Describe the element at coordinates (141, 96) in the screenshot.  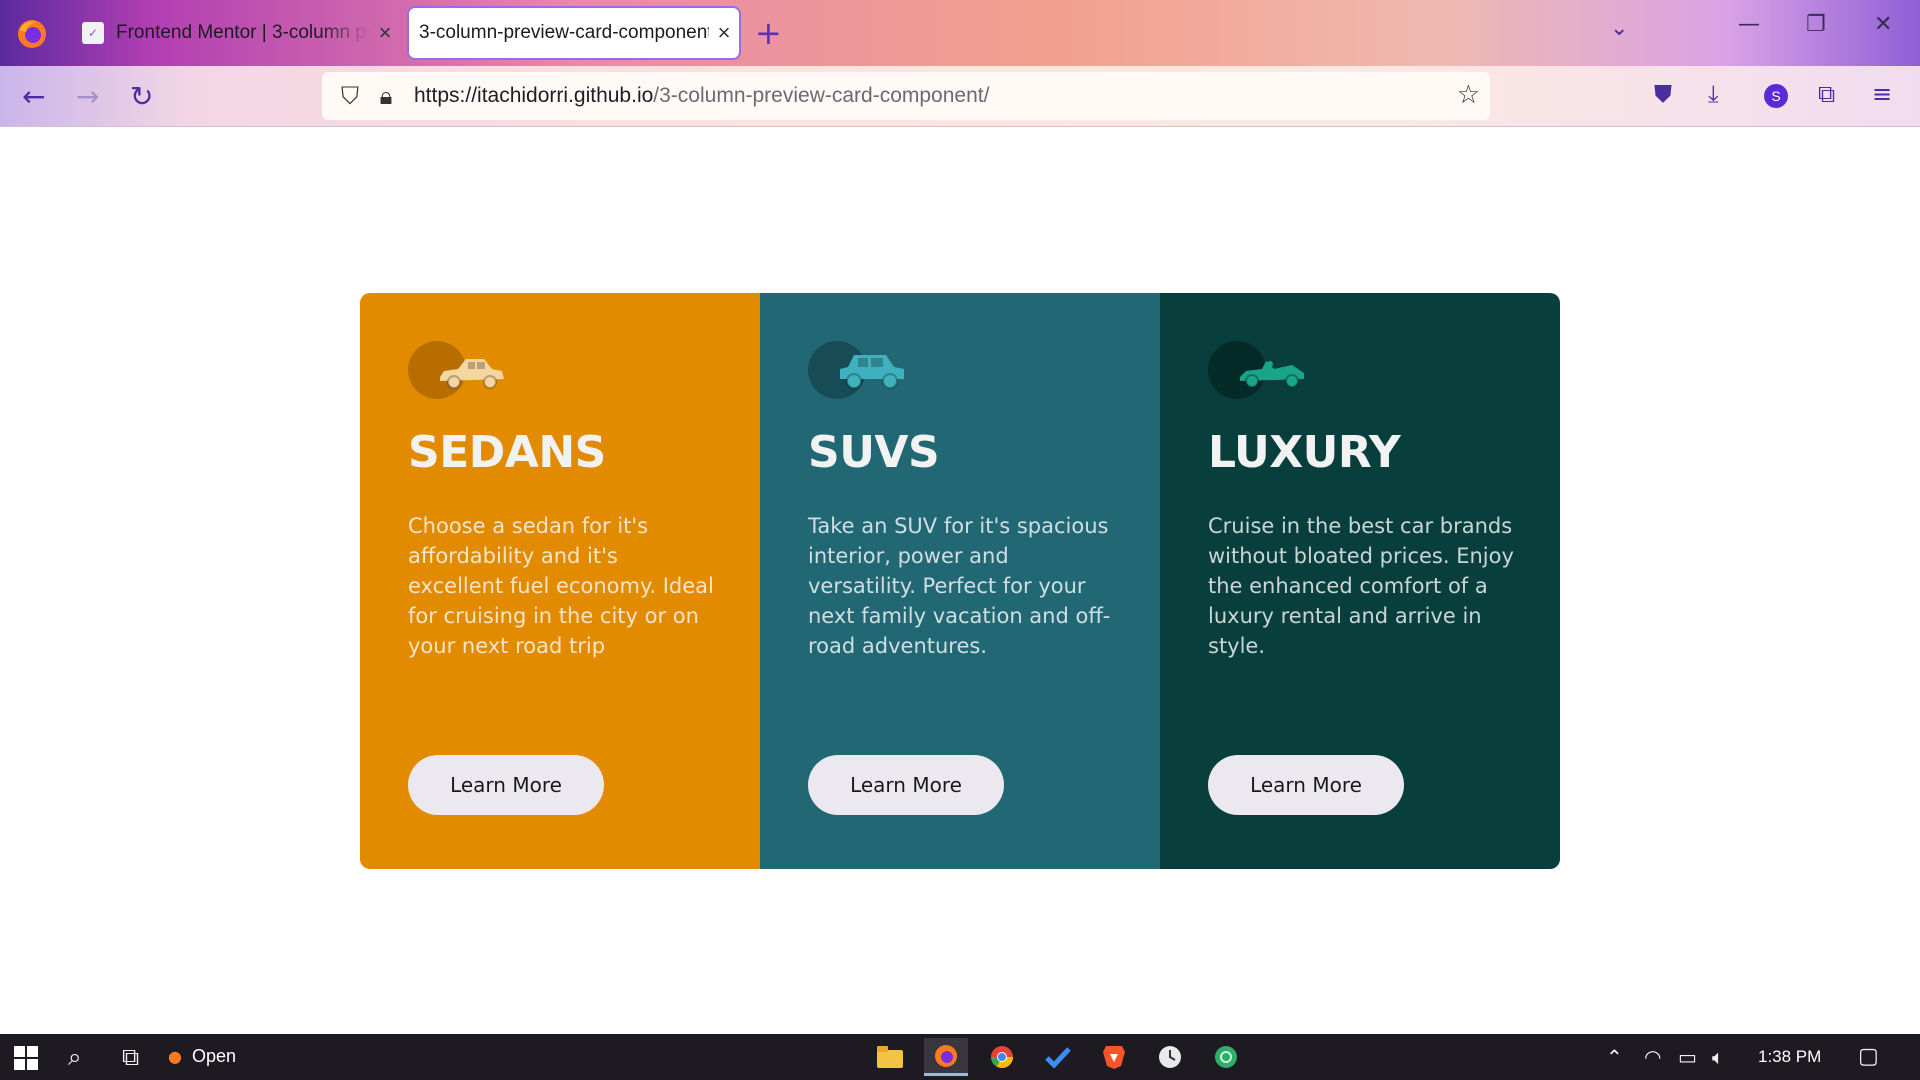
I see `reload-icon: ↻` at that location.